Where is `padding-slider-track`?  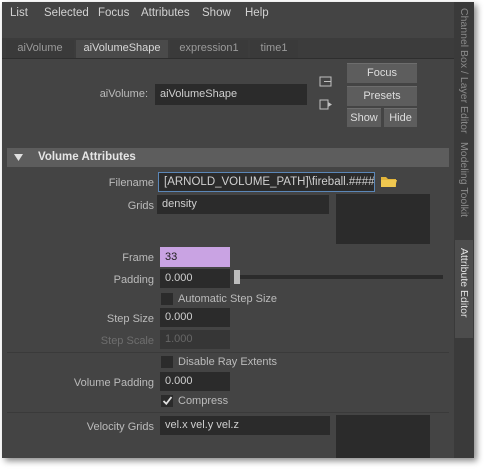
padding-slider-track is located at coordinates (340, 277).